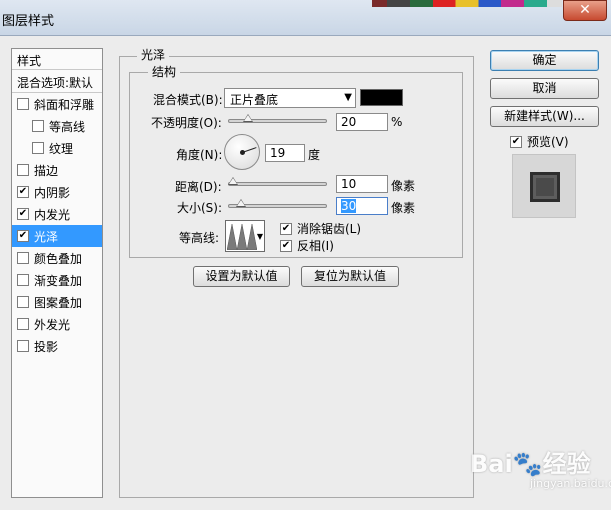 This screenshot has height=510, width=611. I want to click on style-item-label: 图案叠加, so click(58, 302).